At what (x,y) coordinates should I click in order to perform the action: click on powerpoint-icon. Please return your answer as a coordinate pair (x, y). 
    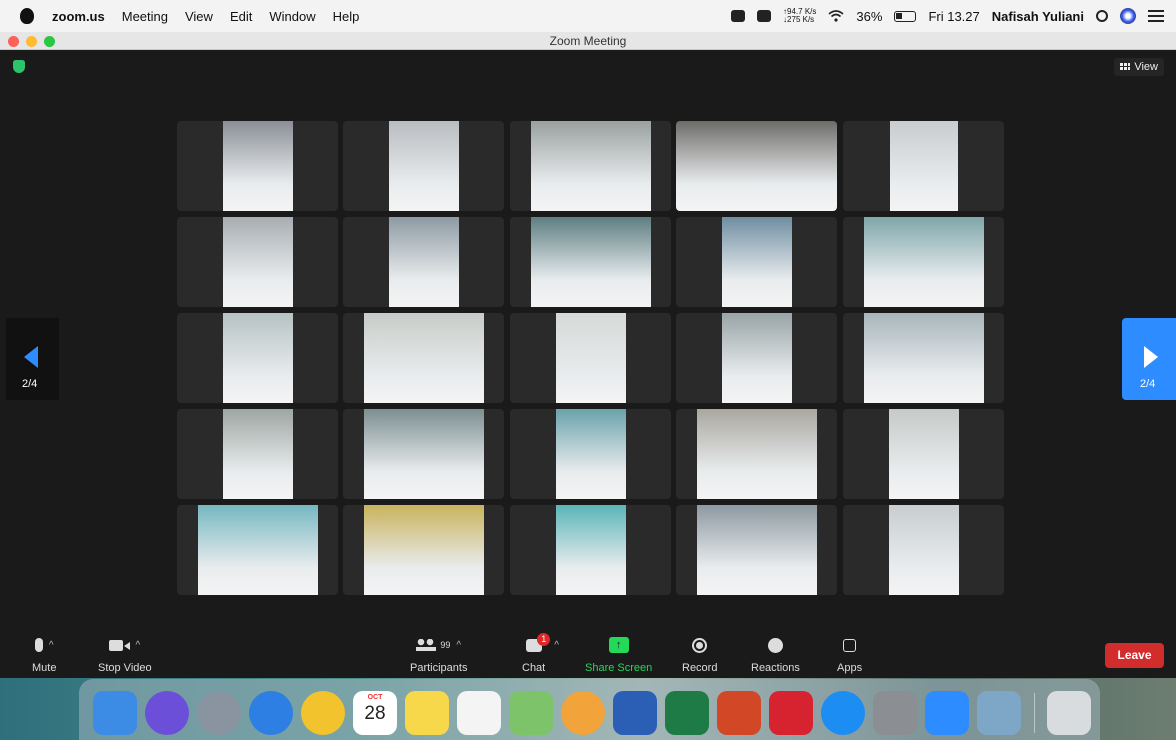
    Looking at the image, I should click on (739, 713).